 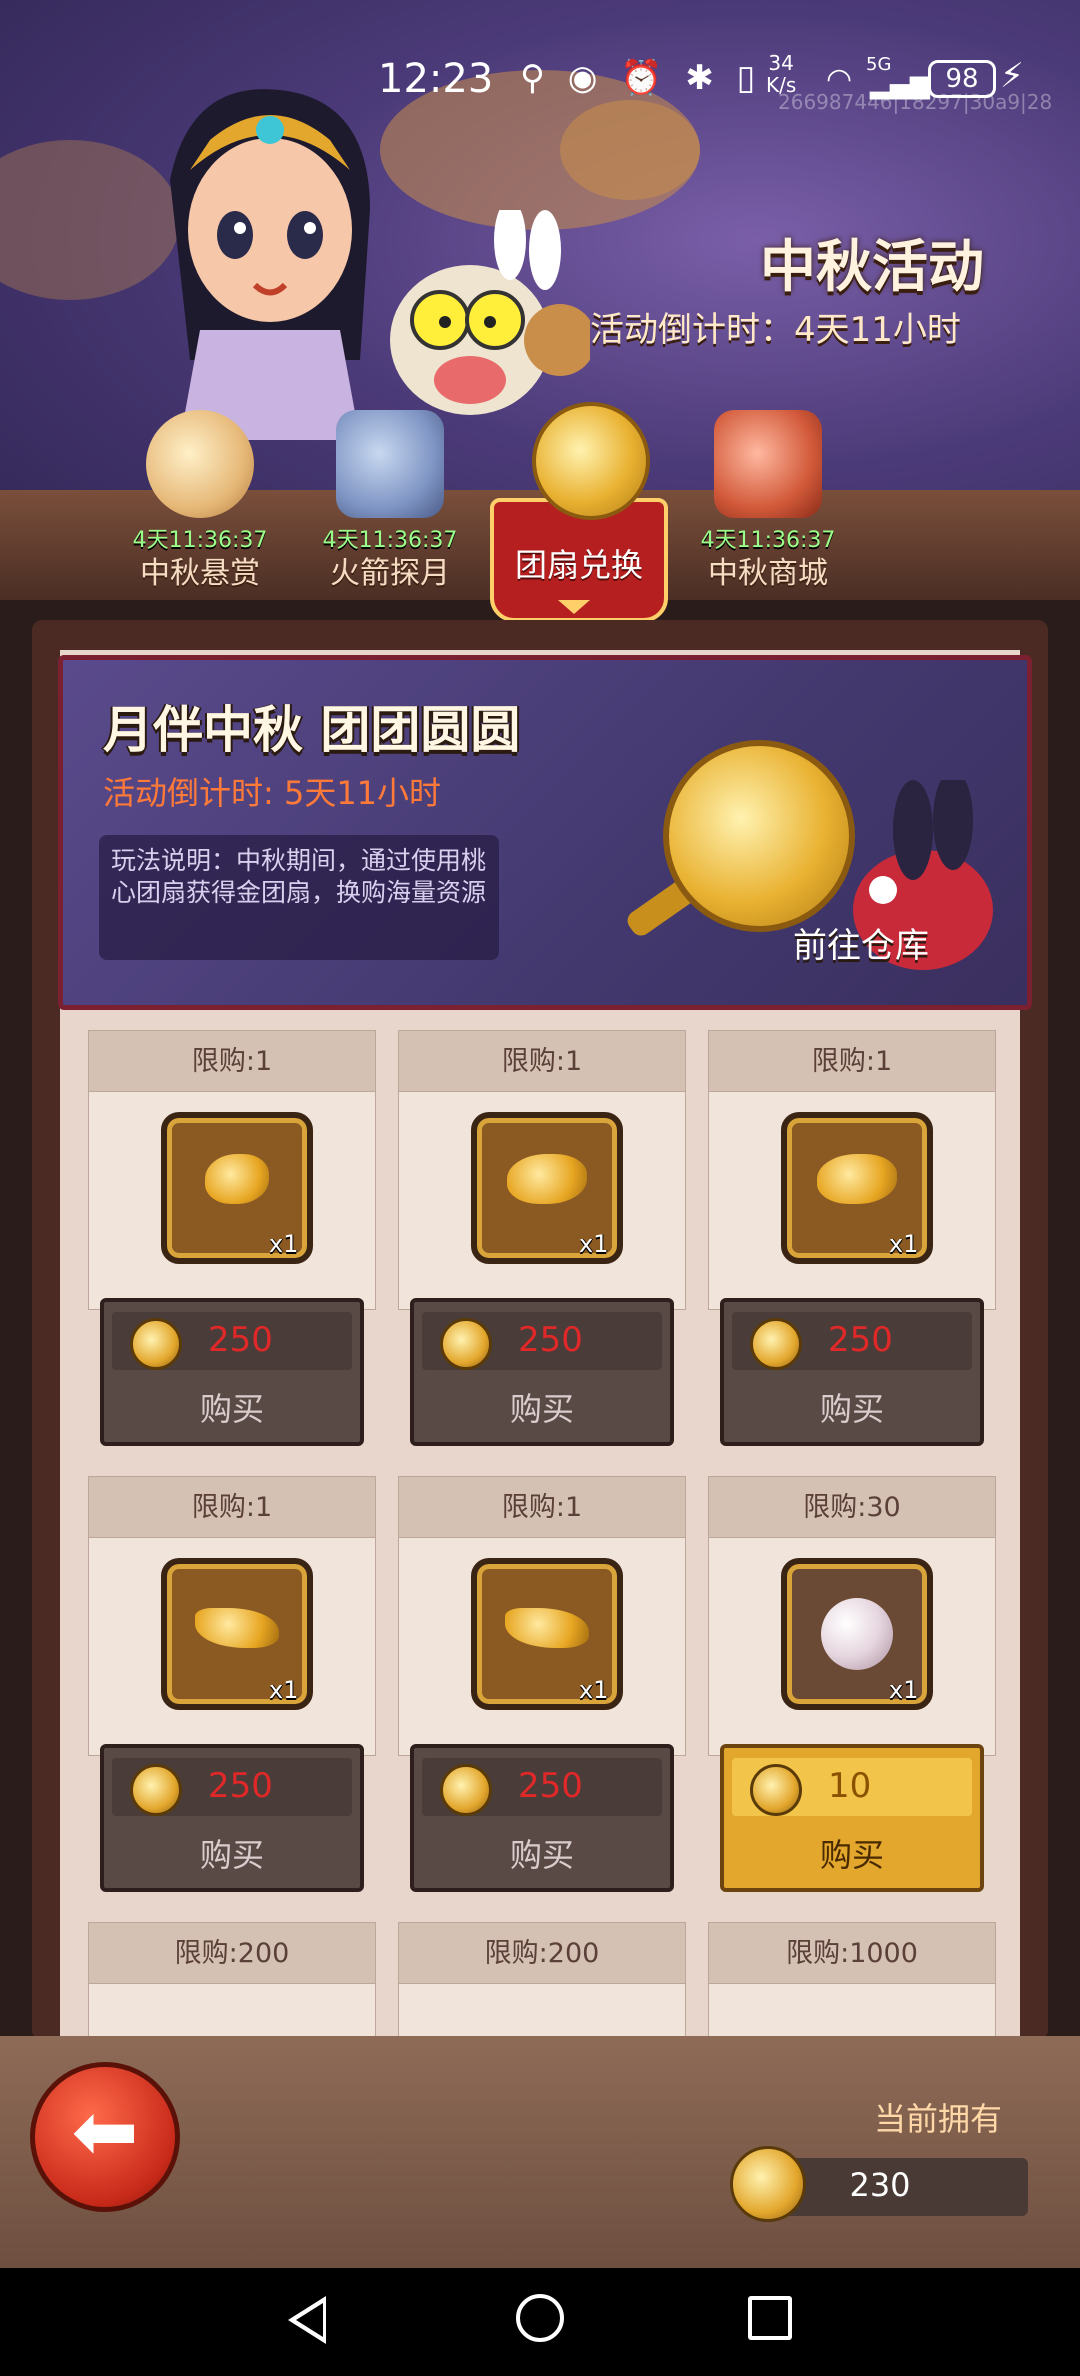 What do you see at coordinates (105, 2131) in the screenshot?
I see `back-arrow-icon: ⬅` at bounding box center [105, 2131].